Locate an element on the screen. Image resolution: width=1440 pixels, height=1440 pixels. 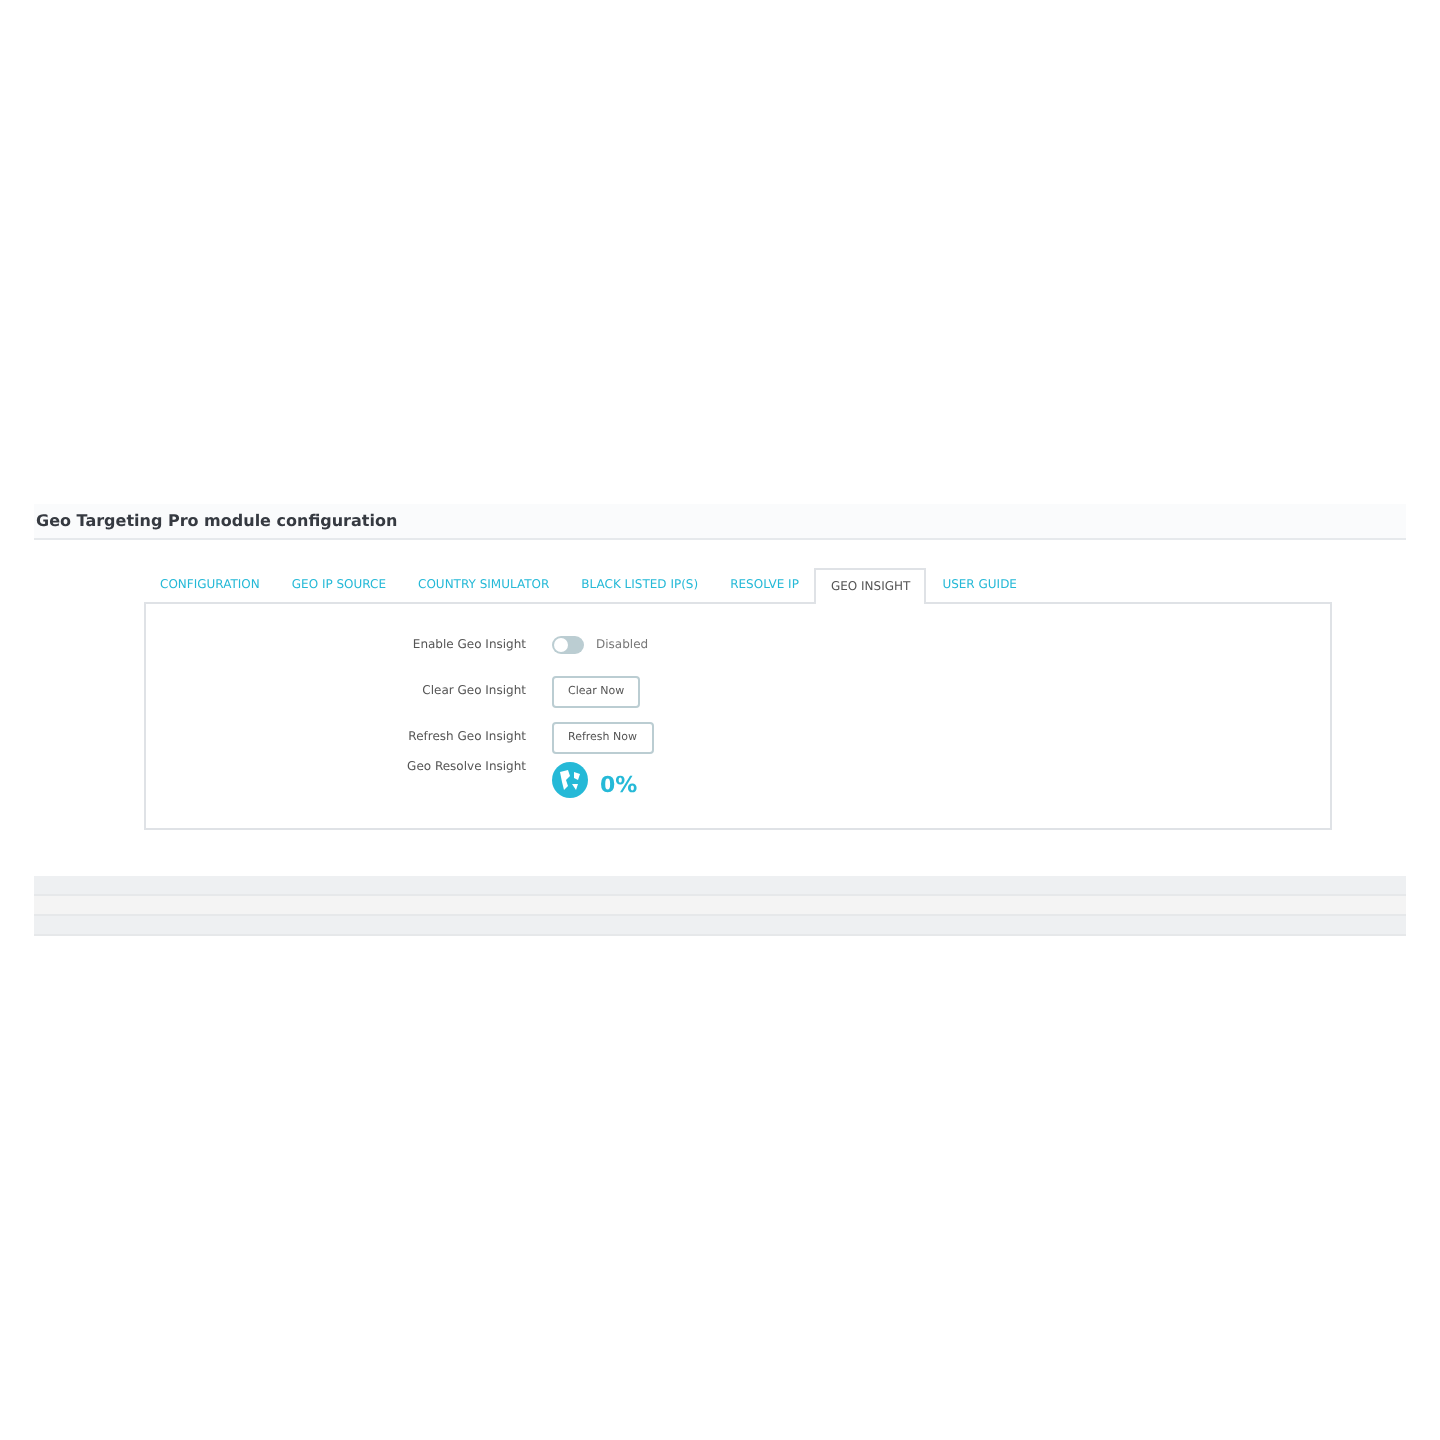
progress-value: 0% is located at coordinates (619, 785).